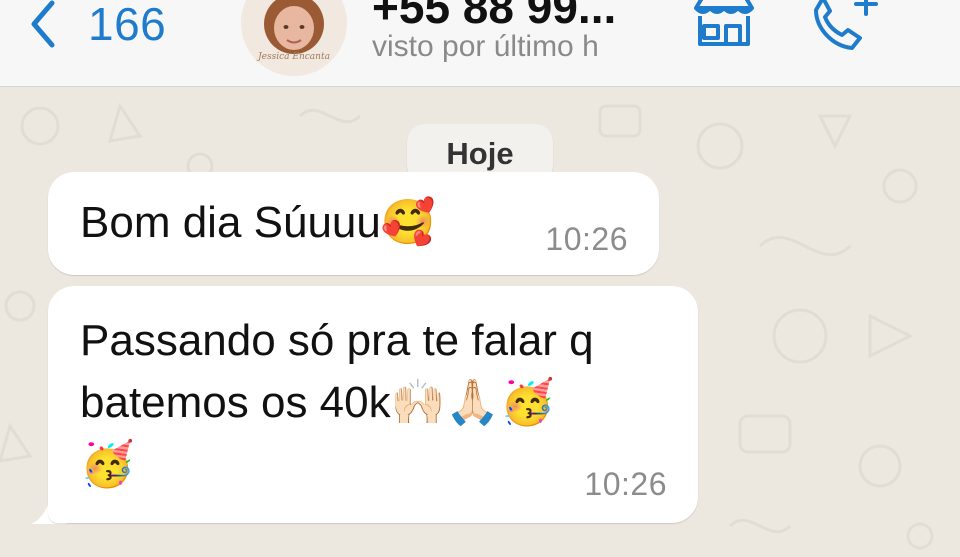 This screenshot has width=960, height=557. I want to click on phone-add-icon, so click(846, 25).